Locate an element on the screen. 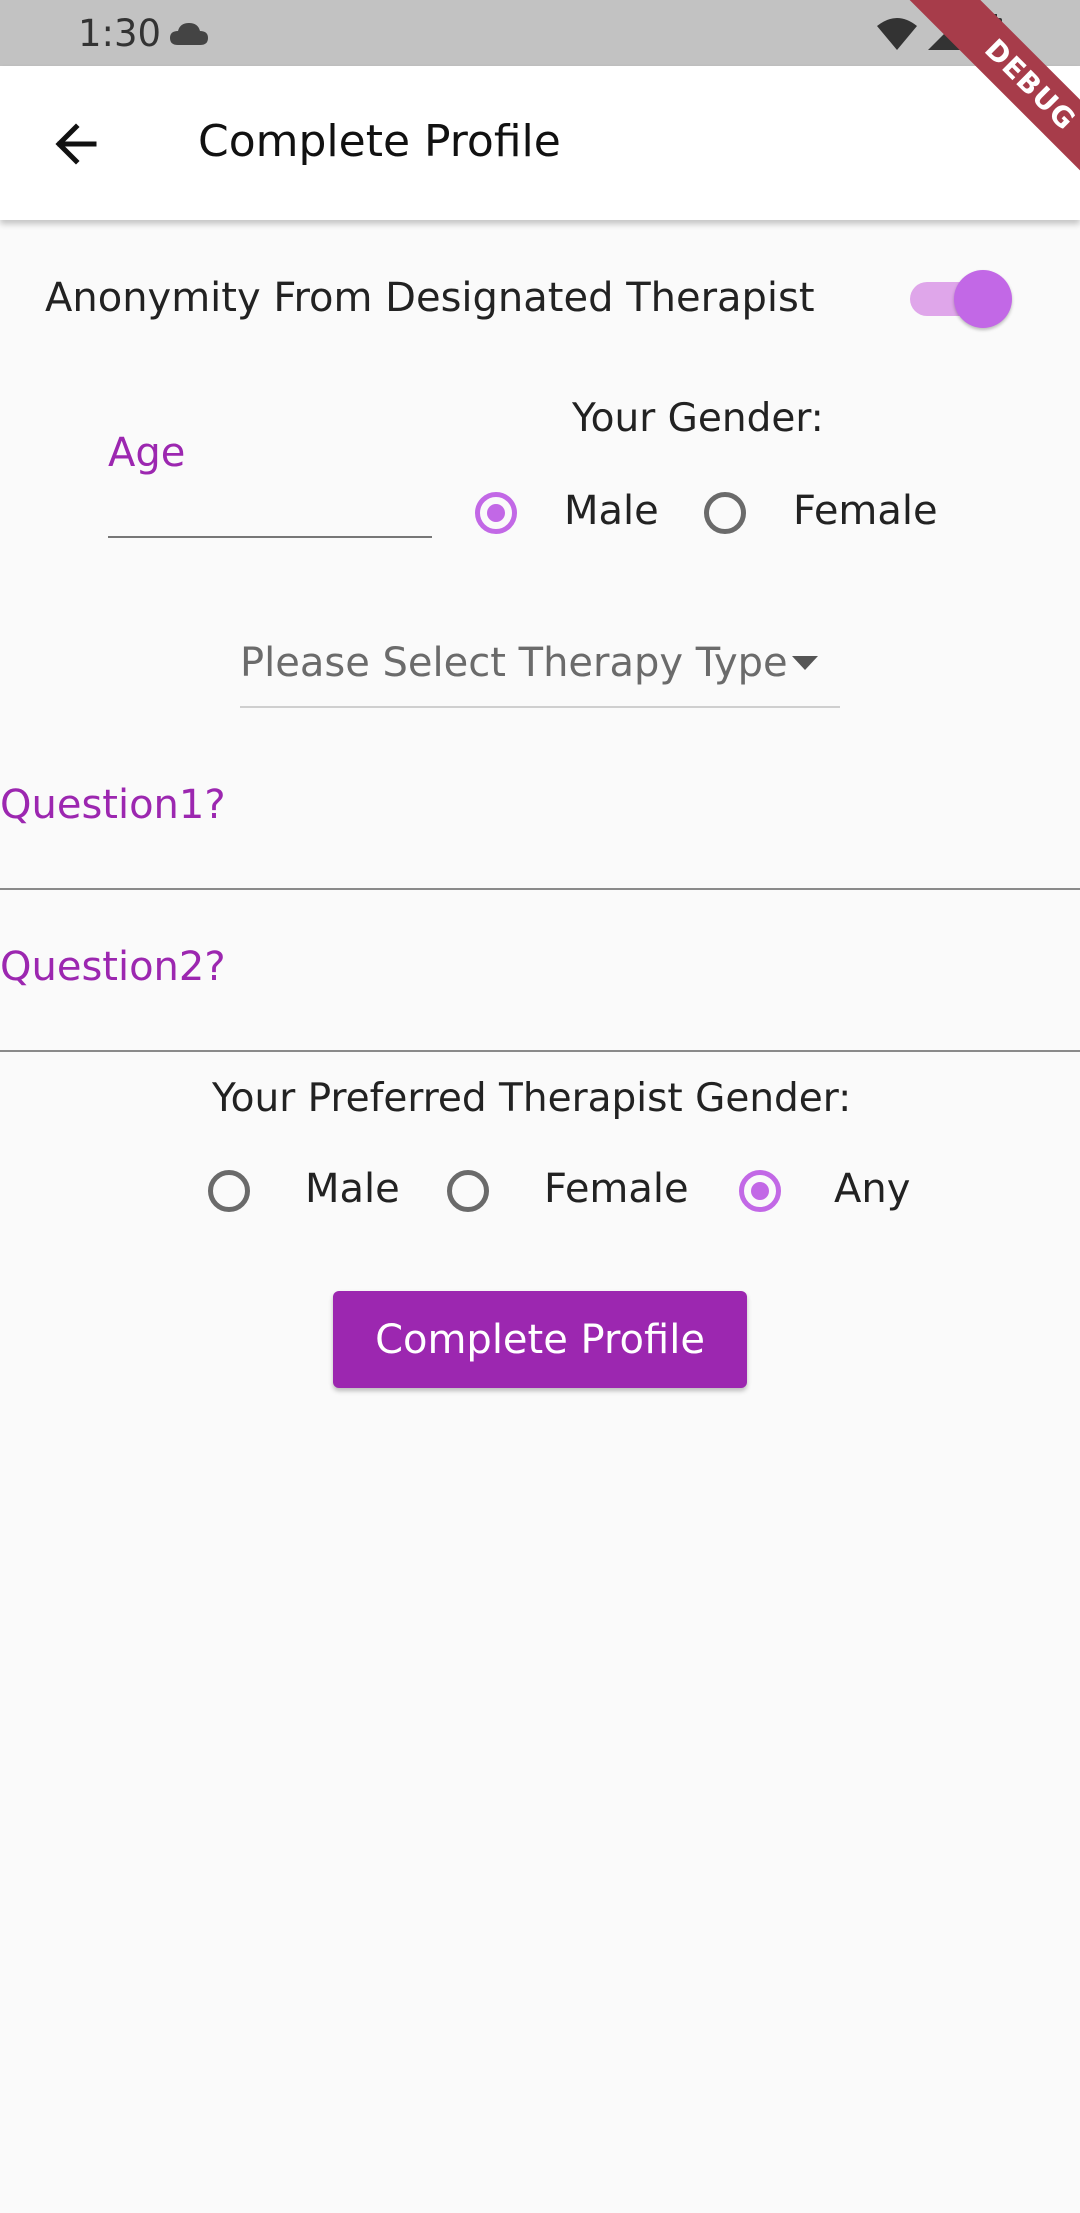 The image size is (1080, 2213). gender-male-label: Male is located at coordinates (611, 511).